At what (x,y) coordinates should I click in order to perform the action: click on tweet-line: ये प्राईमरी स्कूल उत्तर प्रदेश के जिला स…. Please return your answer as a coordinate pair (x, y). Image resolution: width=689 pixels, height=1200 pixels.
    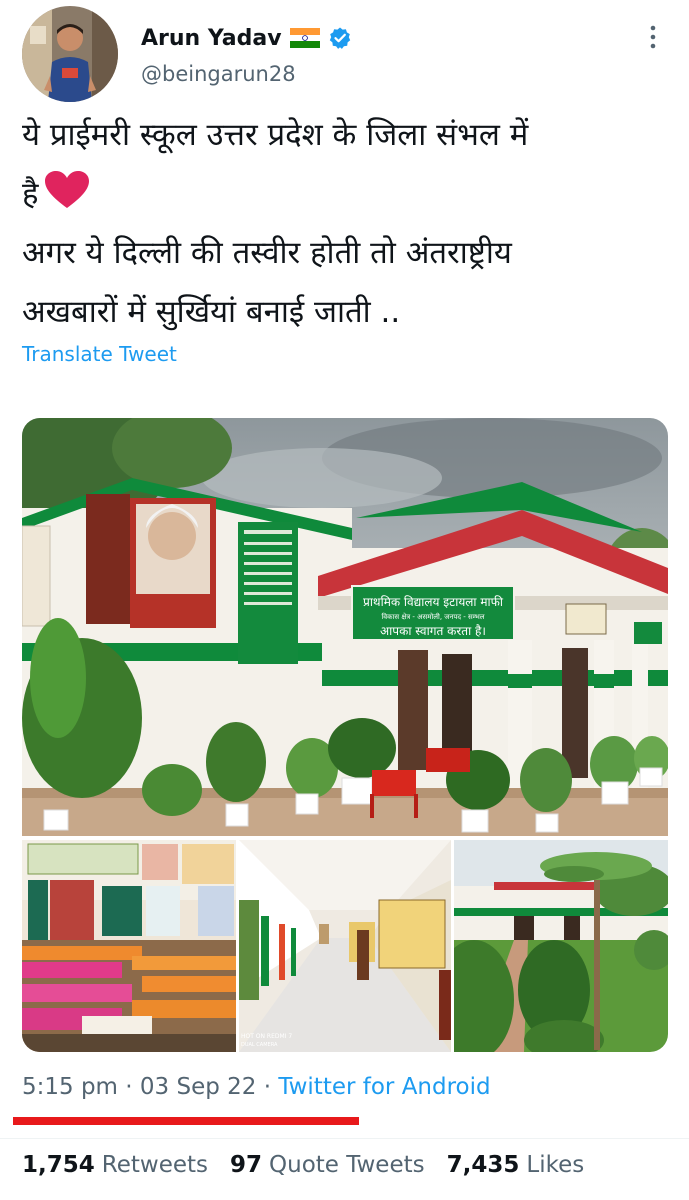
    Looking at the image, I should click on (275, 135).